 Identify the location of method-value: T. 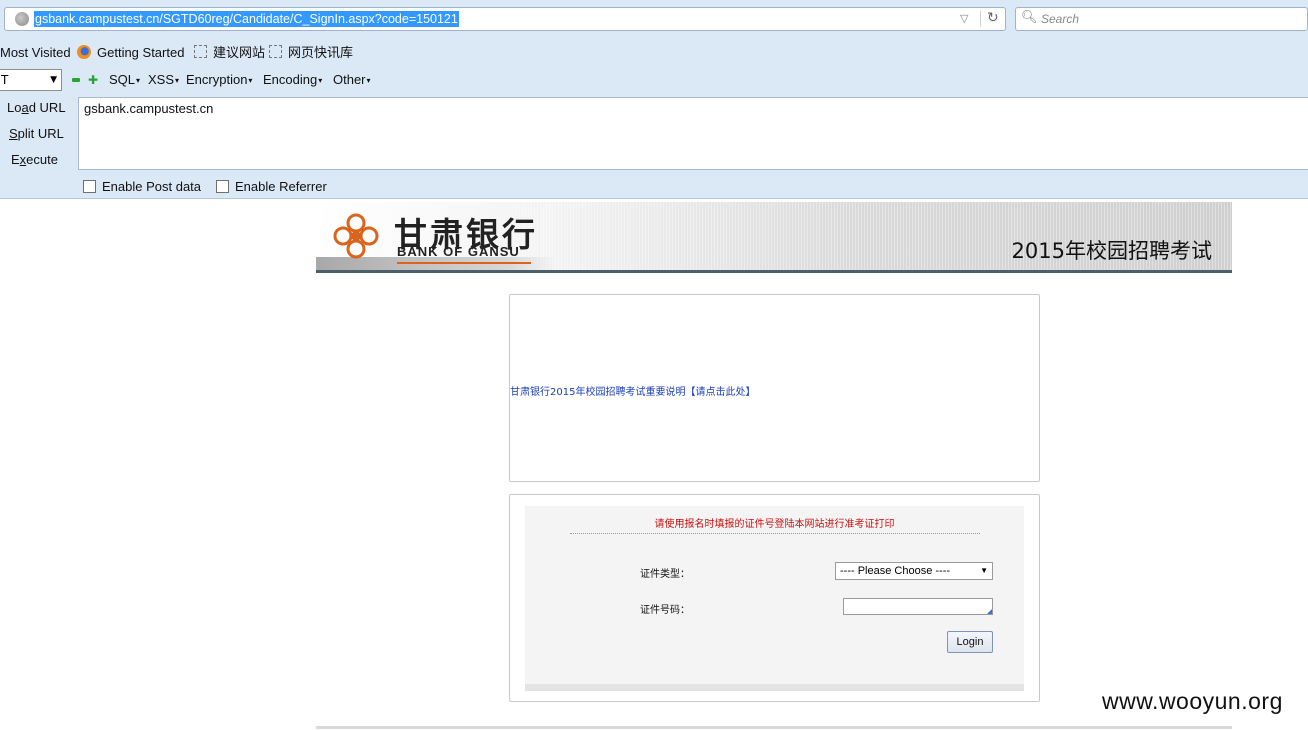
(5, 80).